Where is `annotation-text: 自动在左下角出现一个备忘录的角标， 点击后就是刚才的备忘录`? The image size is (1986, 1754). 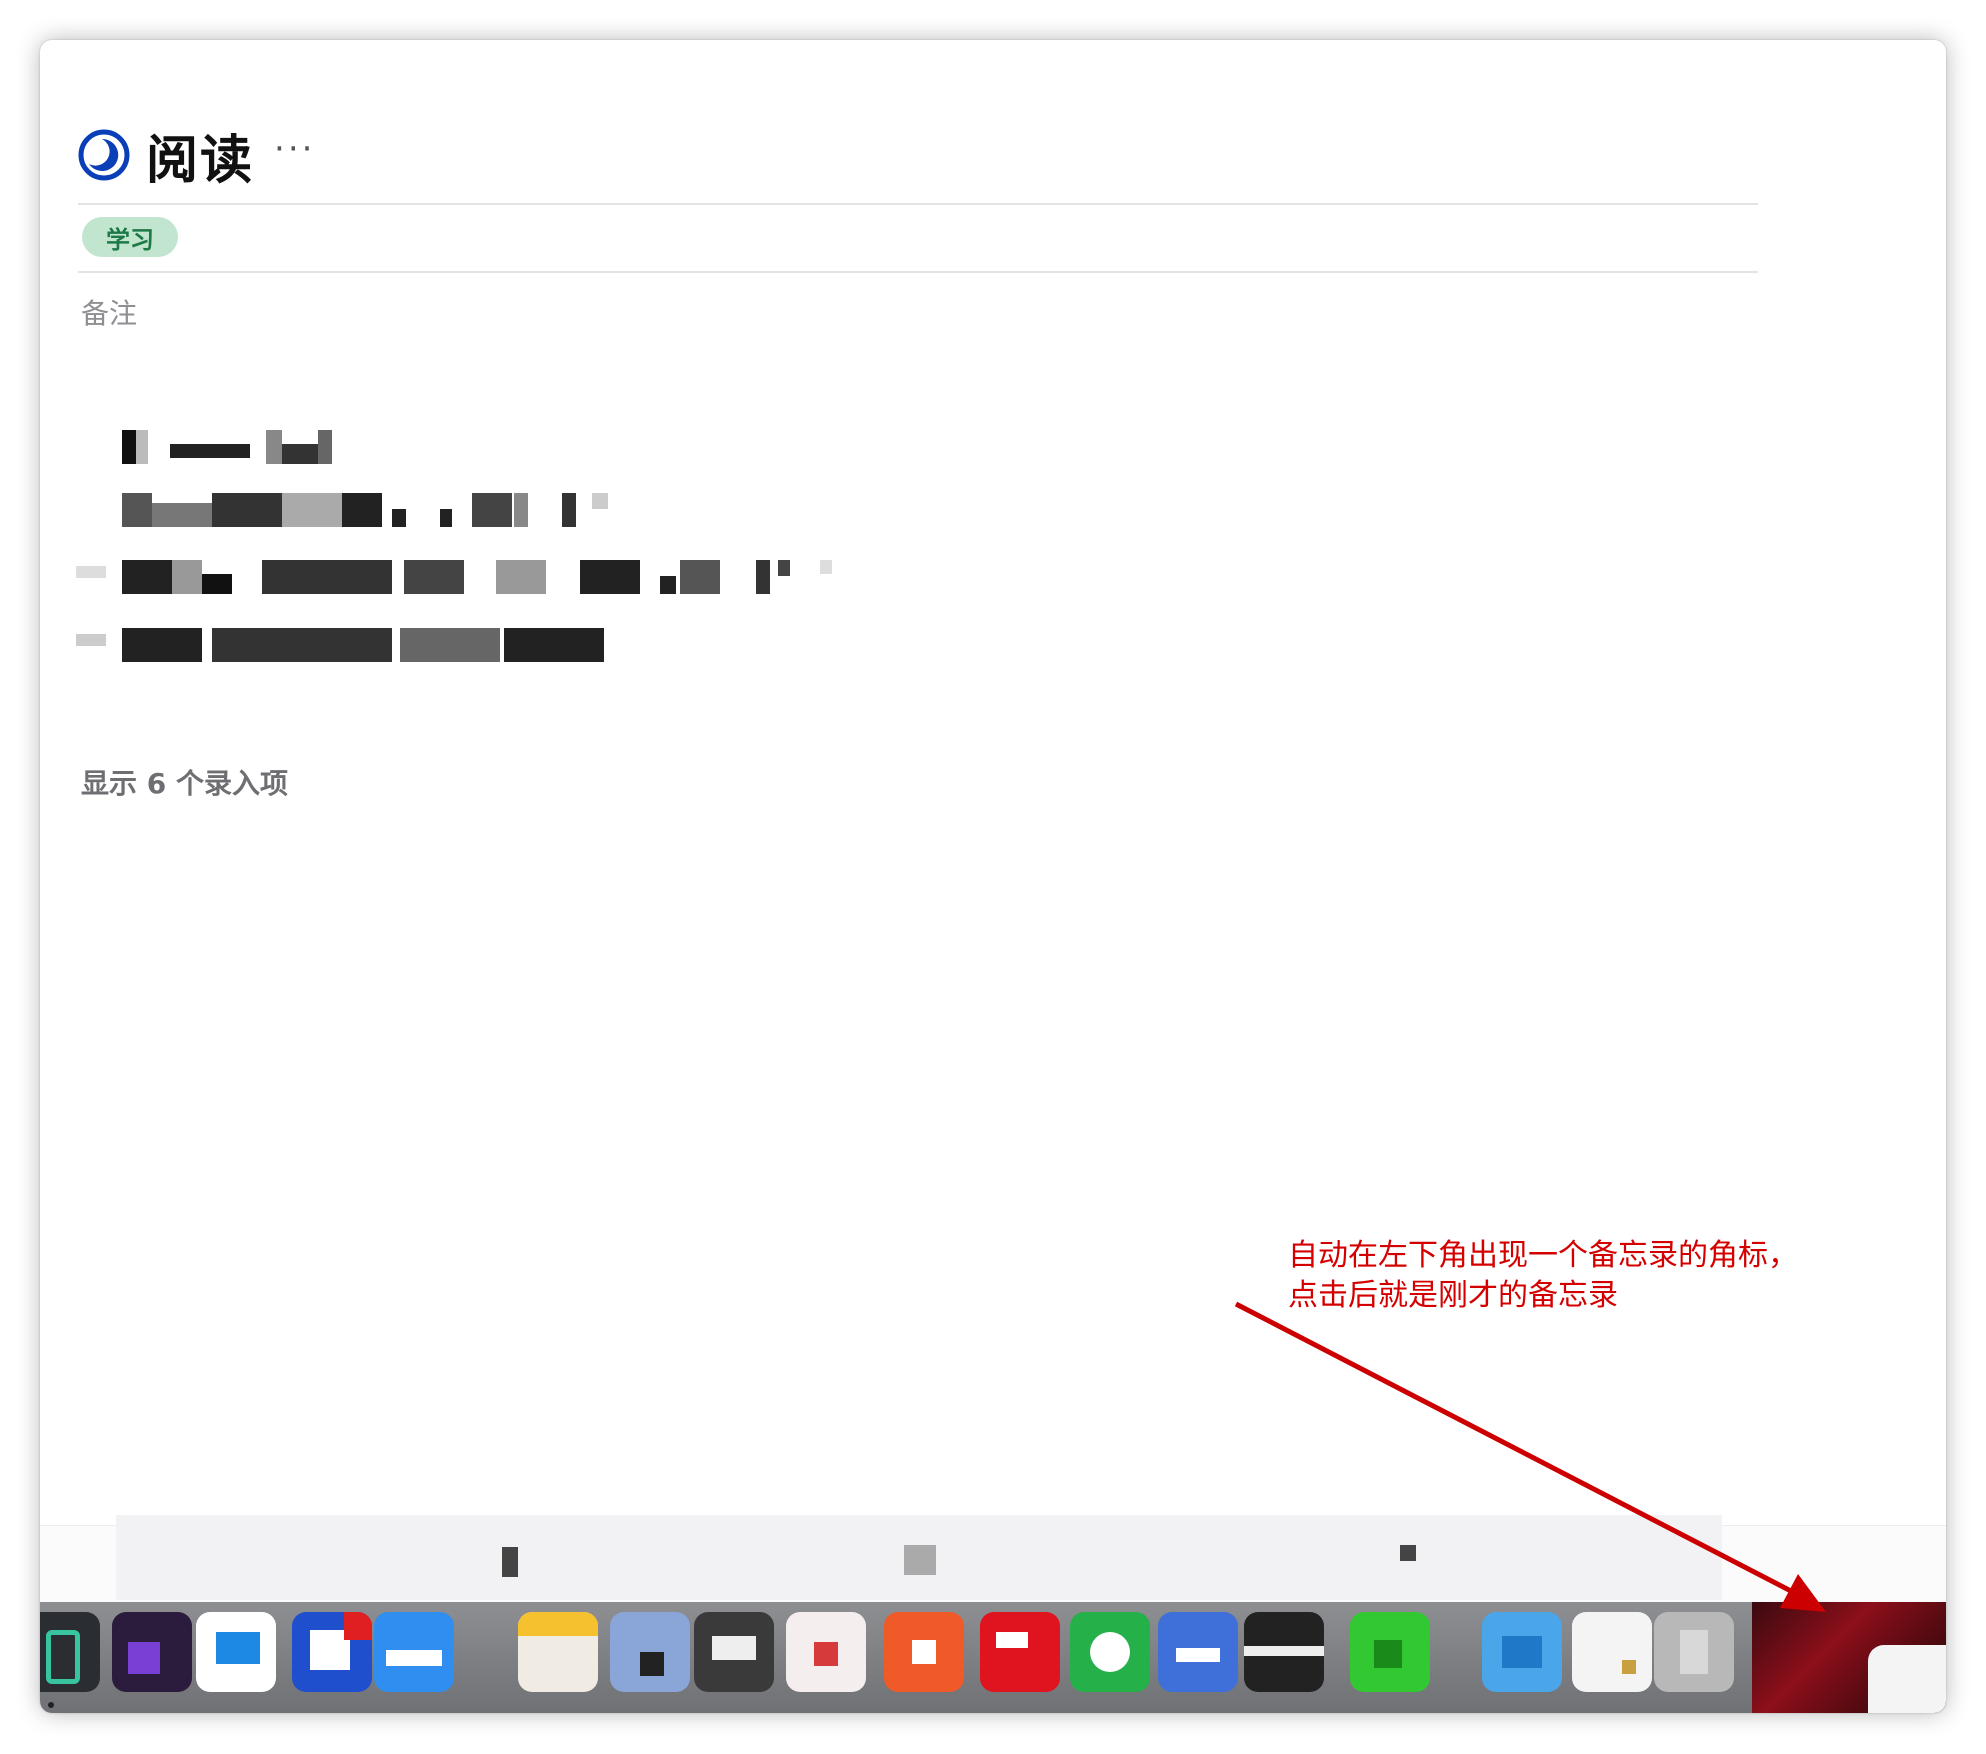
annotation-text: 自动在左下角出现一个备忘录的角标， 点击后就是刚才的备忘录 is located at coordinates (1543, 1276).